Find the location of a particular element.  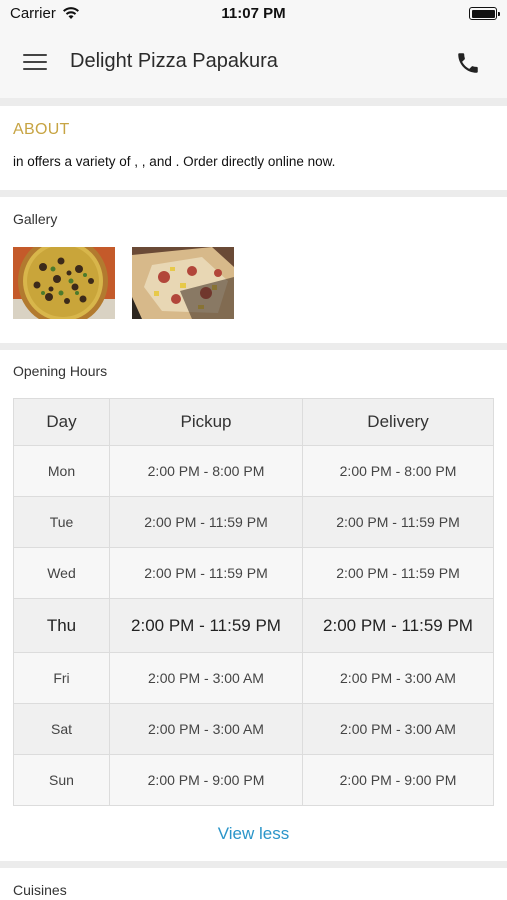

gallery-image-pizza is located at coordinates (64, 283).